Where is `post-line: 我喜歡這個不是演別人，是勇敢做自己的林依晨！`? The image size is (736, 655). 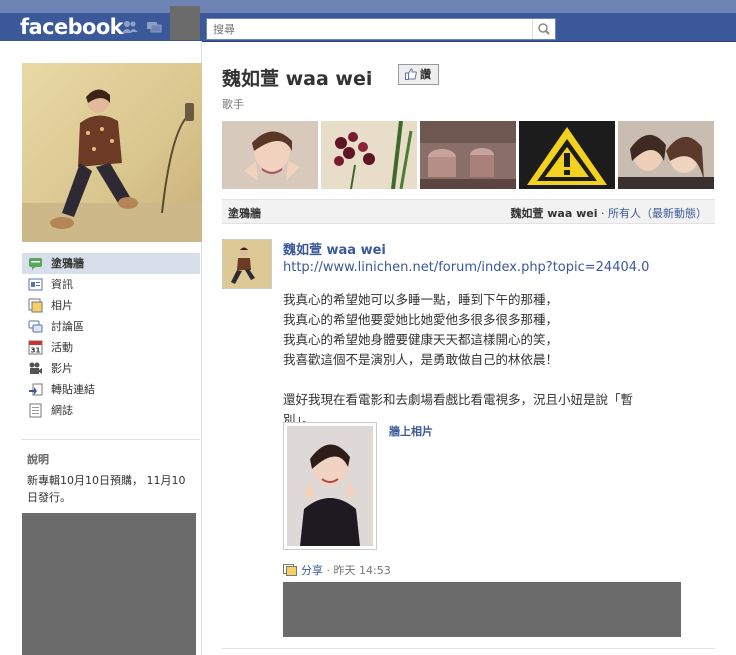 post-line: 我喜歡這個不是演別人，是勇敢做自己的林依晨！ is located at coordinates (421, 359).